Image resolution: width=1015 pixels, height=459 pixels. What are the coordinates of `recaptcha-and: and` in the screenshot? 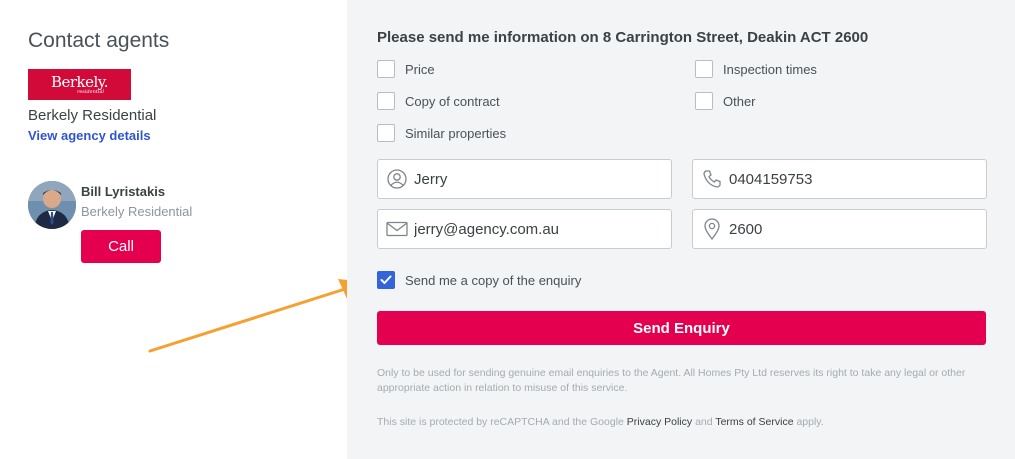 It's located at (704, 422).